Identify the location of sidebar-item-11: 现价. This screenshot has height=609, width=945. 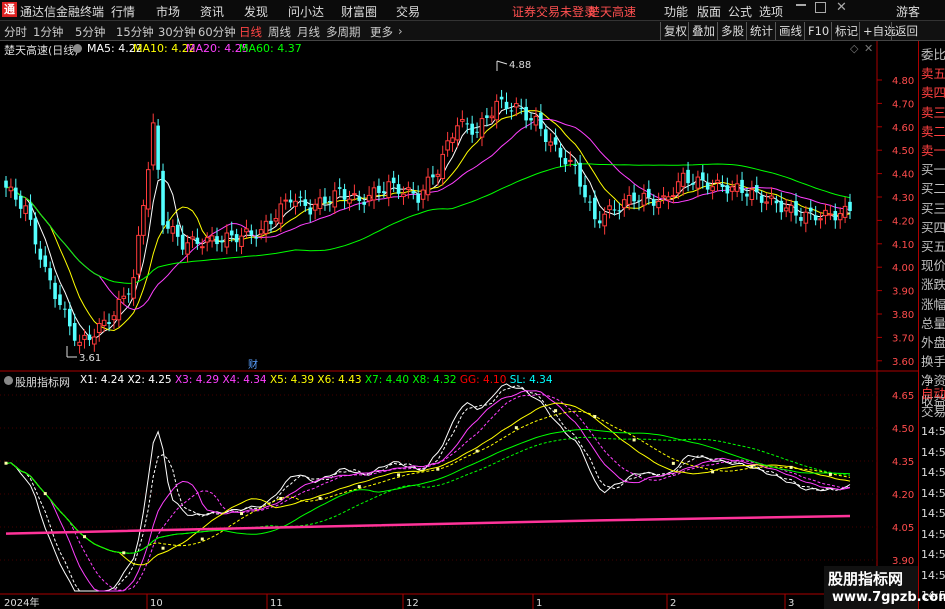
(933, 265).